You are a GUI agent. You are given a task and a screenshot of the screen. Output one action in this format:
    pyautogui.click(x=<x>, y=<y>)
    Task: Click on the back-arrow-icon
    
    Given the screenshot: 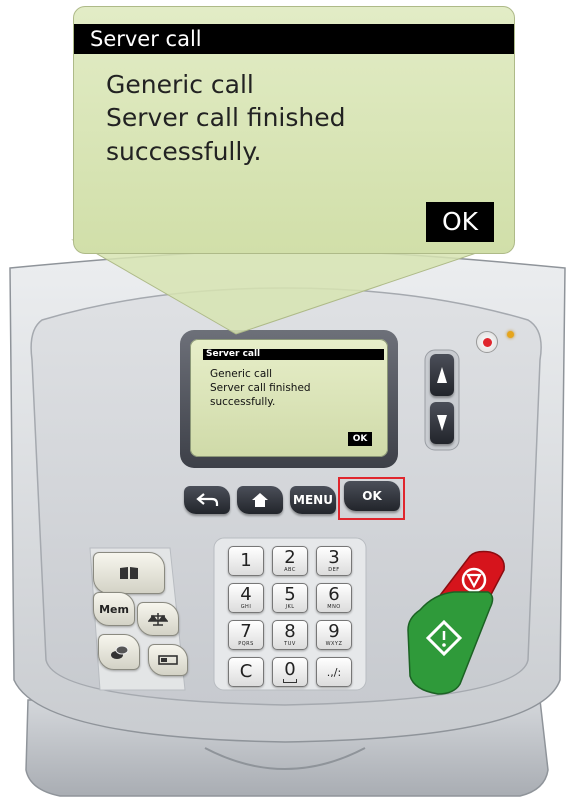 What is the action you would take?
    pyautogui.click(x=207, y=499)
    